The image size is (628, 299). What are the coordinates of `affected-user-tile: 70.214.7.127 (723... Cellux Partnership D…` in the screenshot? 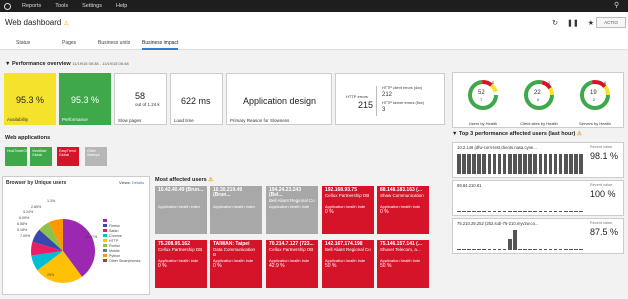 It's located at (292, 264).